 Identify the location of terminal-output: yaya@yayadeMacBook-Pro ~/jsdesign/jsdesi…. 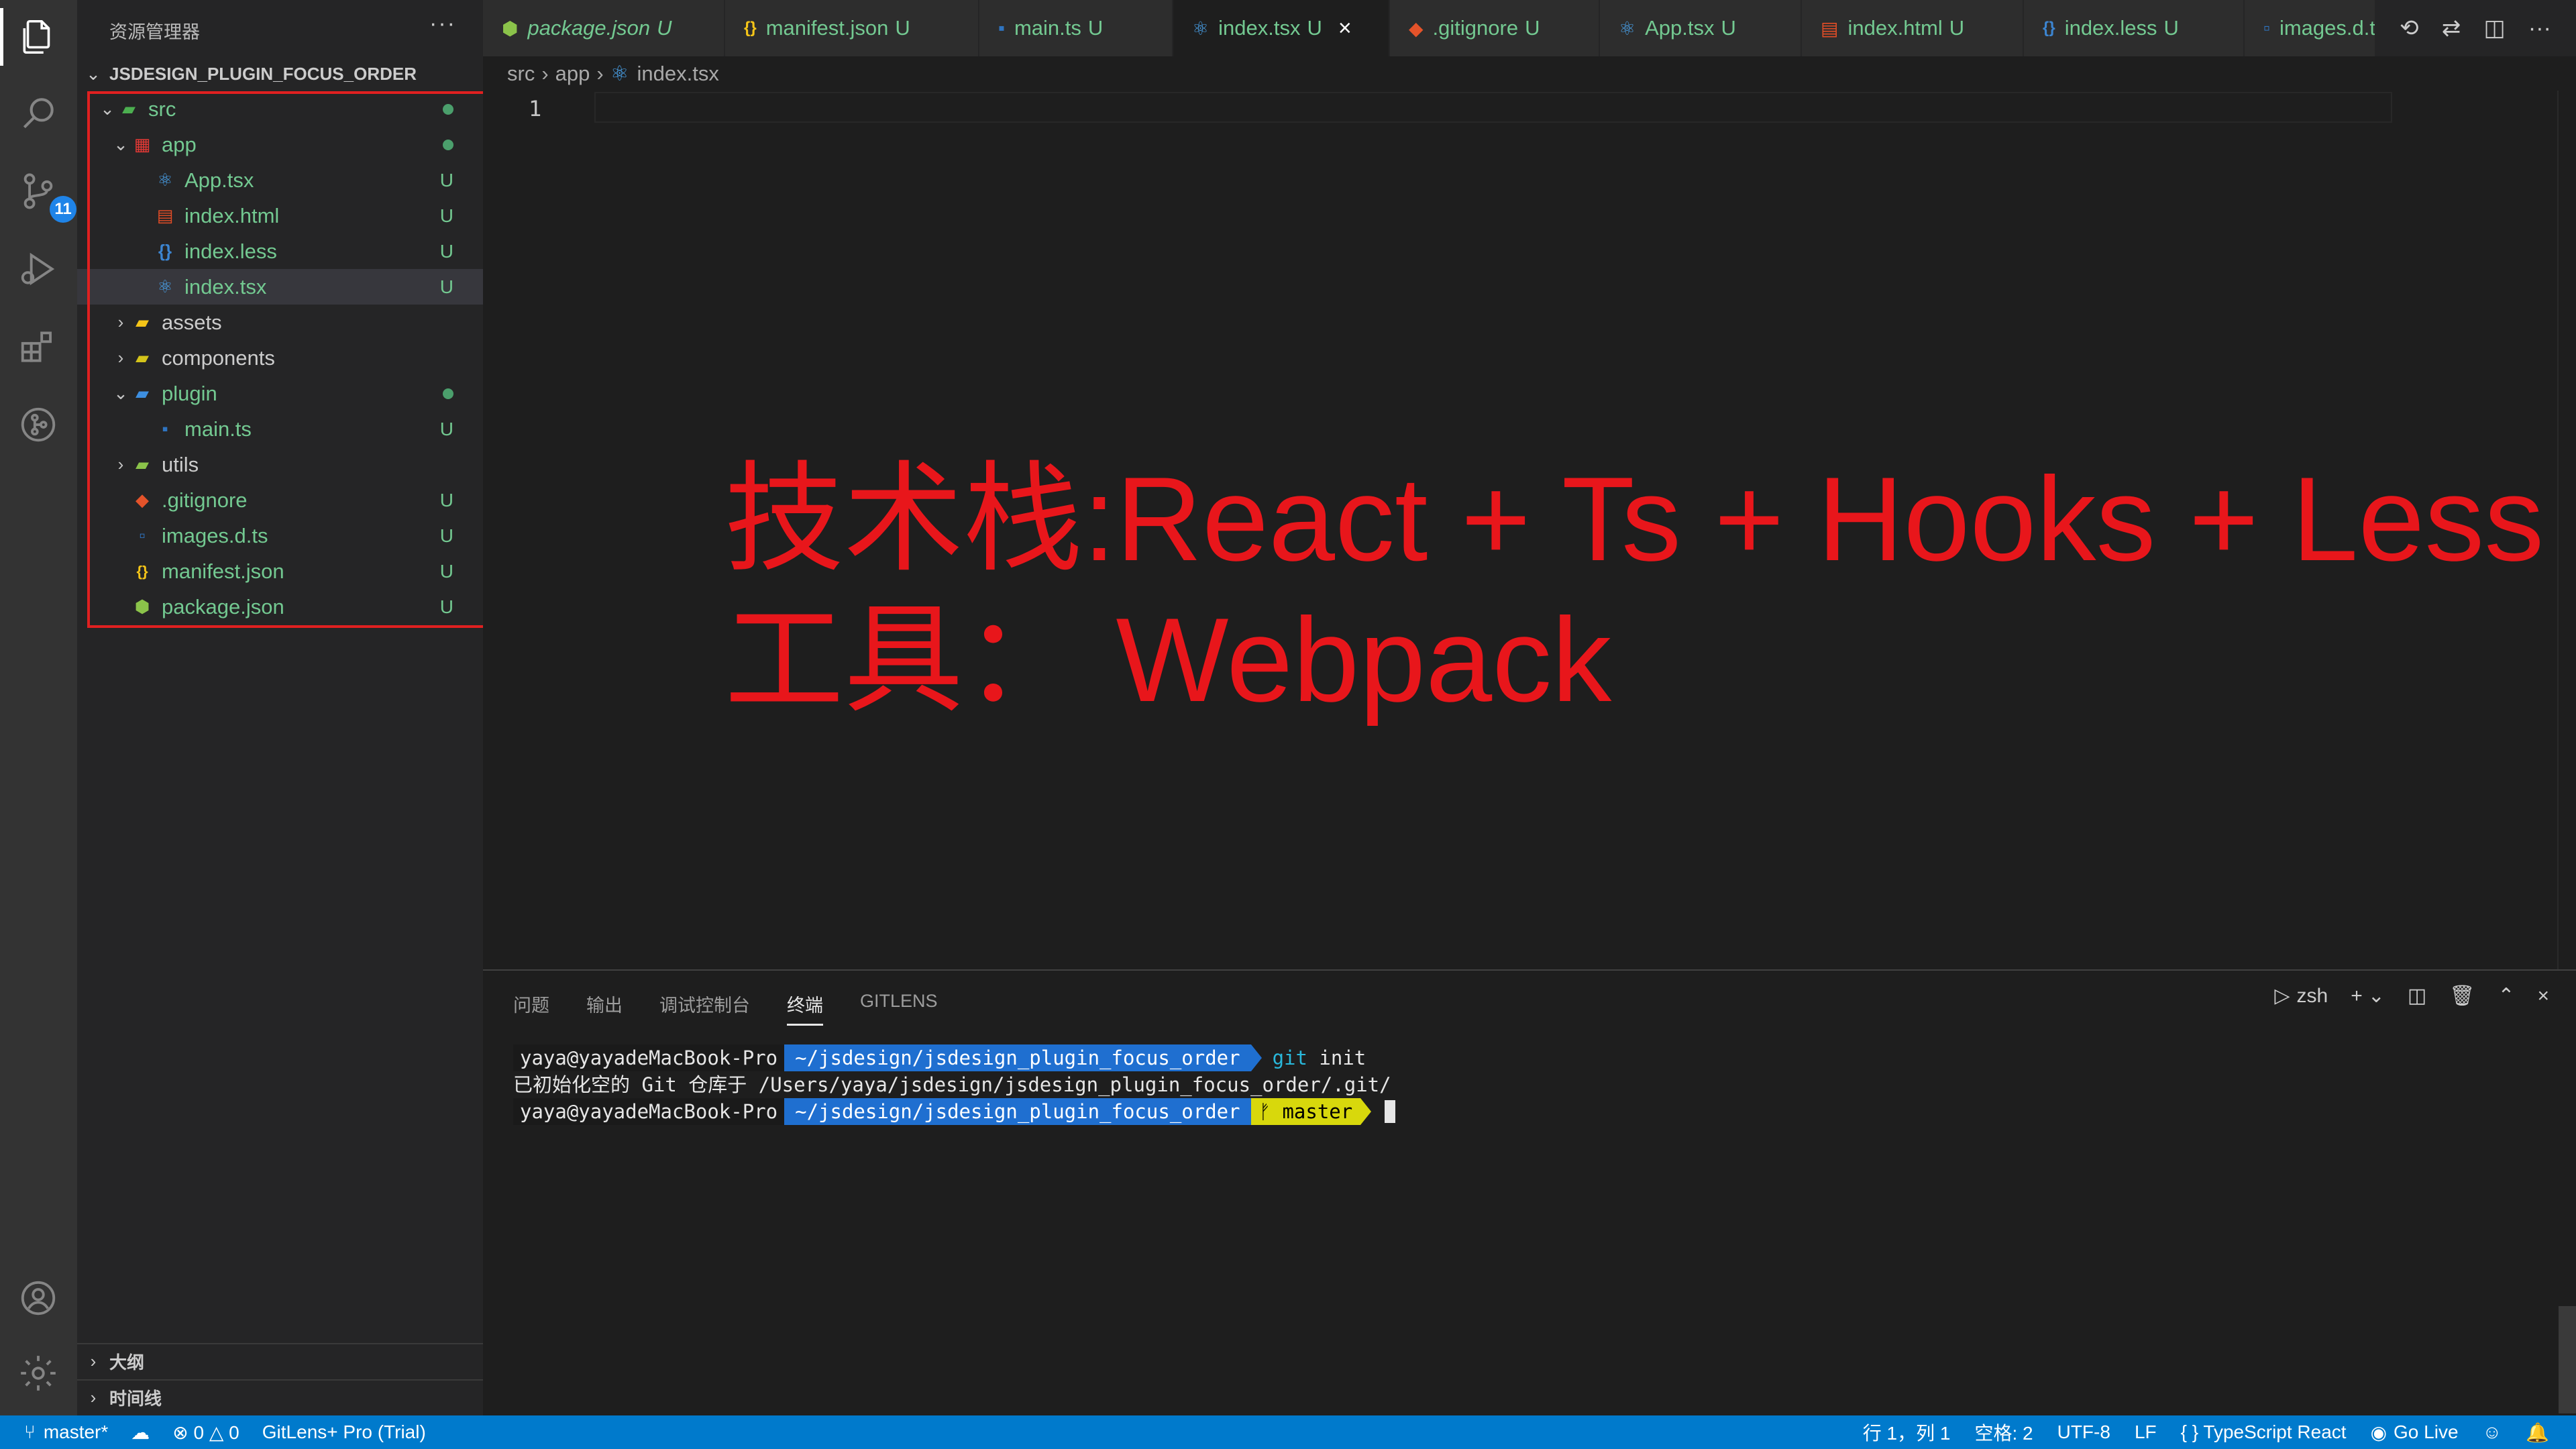
(954, 1084).